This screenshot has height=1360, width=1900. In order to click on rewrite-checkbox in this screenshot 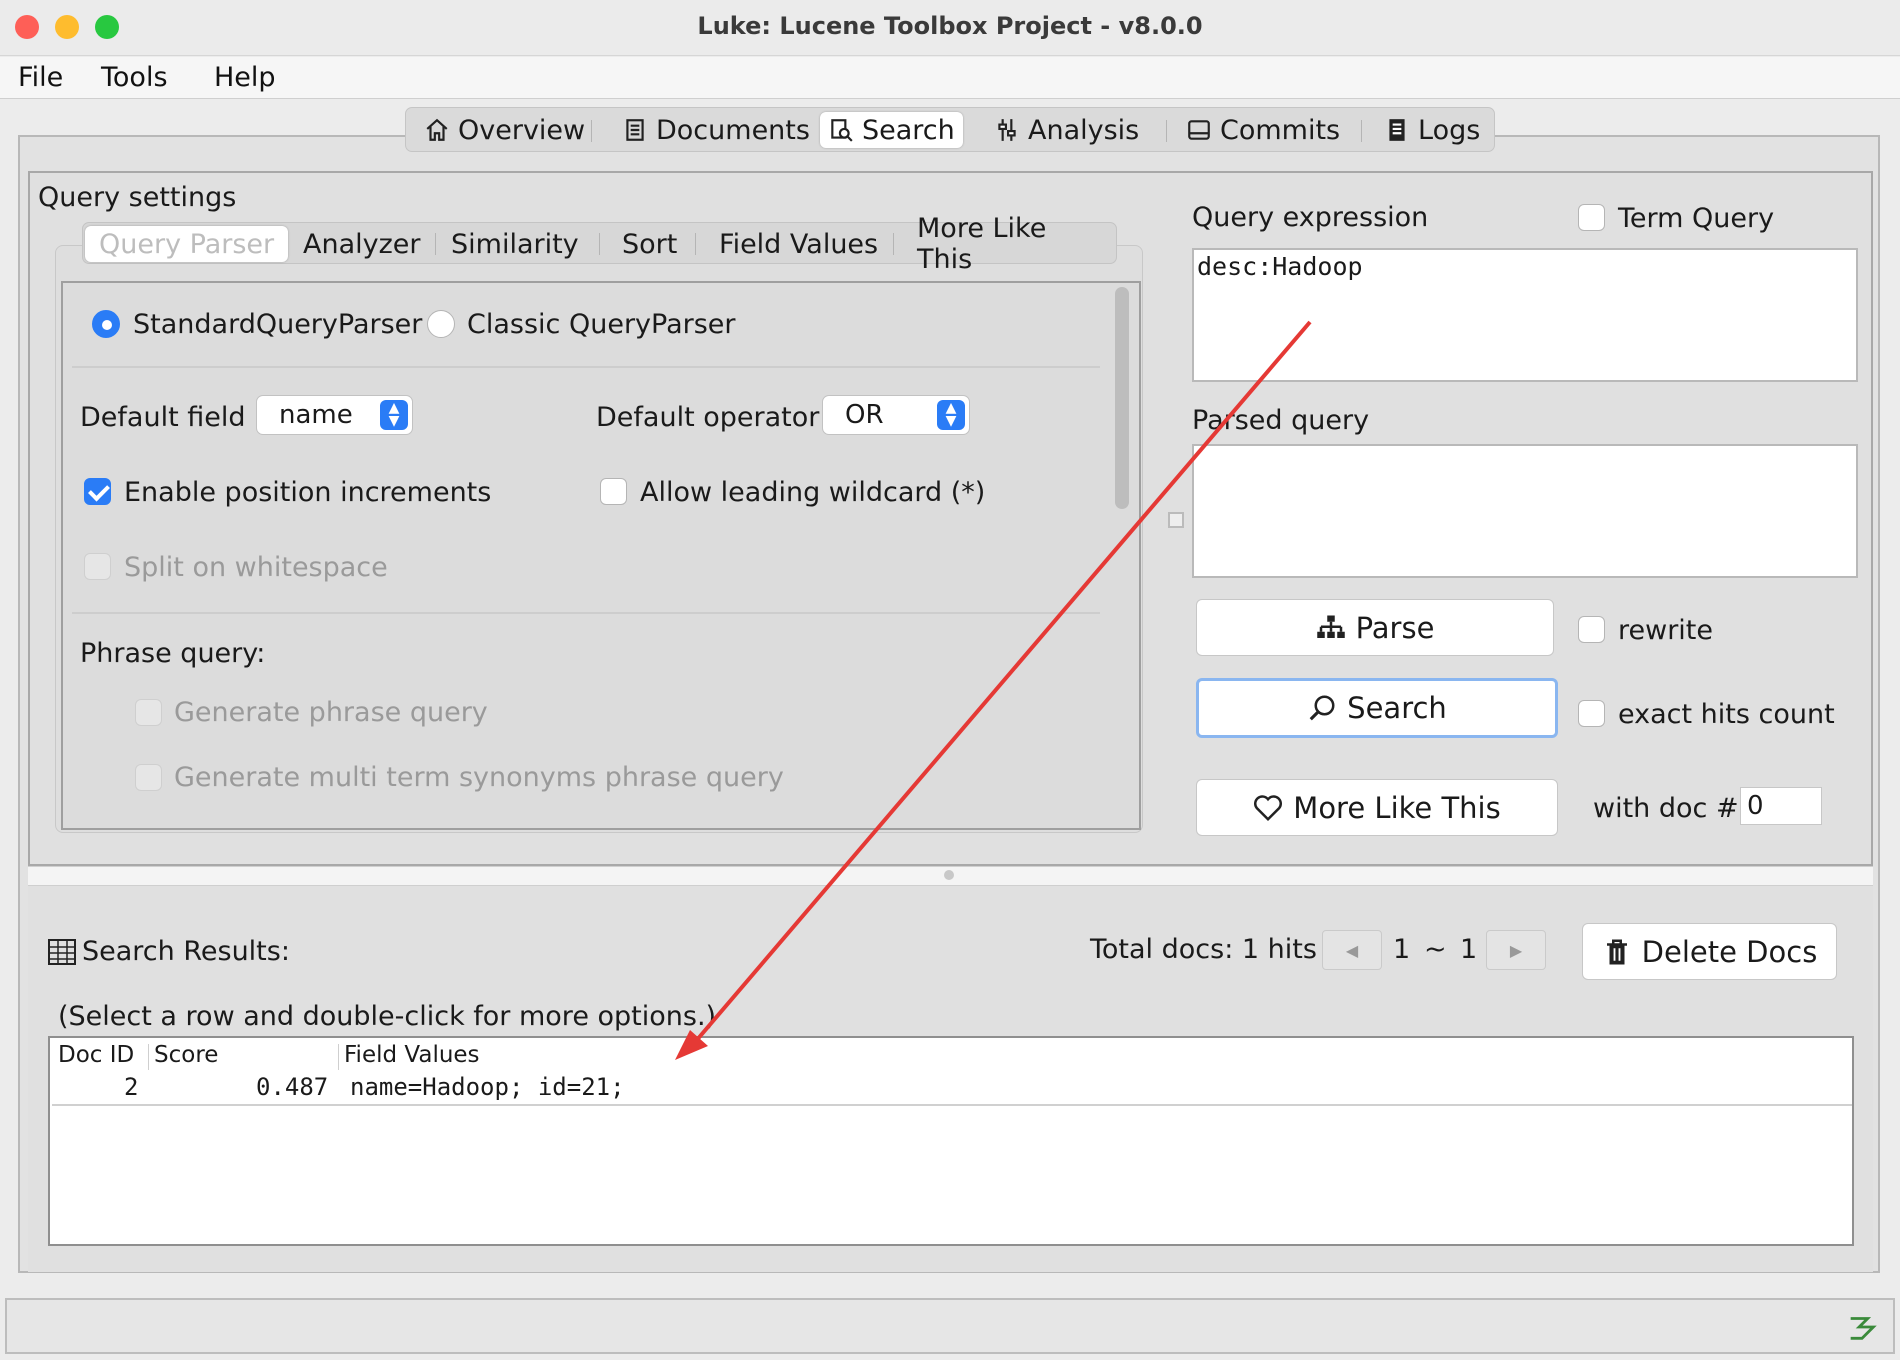, I will do `click(1591, 629)`.